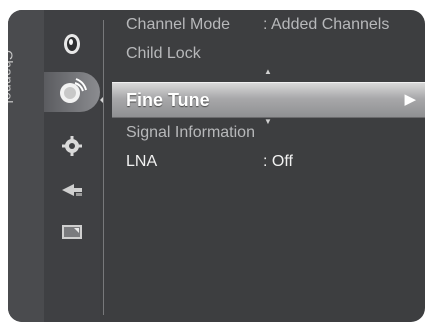  What do you see at coordinates (72, 92) in the screenshot?
I see `channel-icon` at bounding box center [72, 92].